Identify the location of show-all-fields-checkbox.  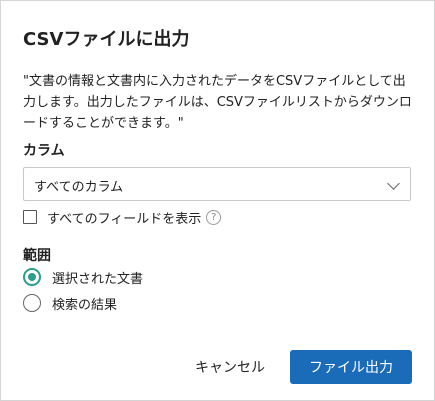
(30, 217).